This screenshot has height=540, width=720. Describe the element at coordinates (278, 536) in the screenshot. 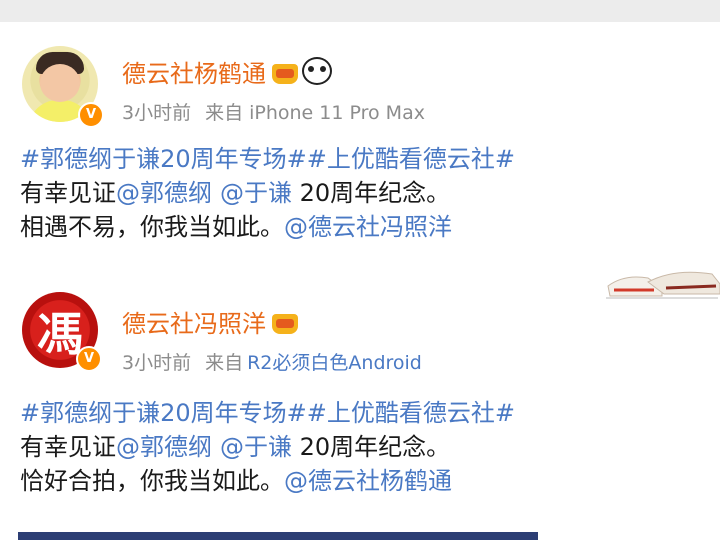

I see `embedded-image-edge` at that location.